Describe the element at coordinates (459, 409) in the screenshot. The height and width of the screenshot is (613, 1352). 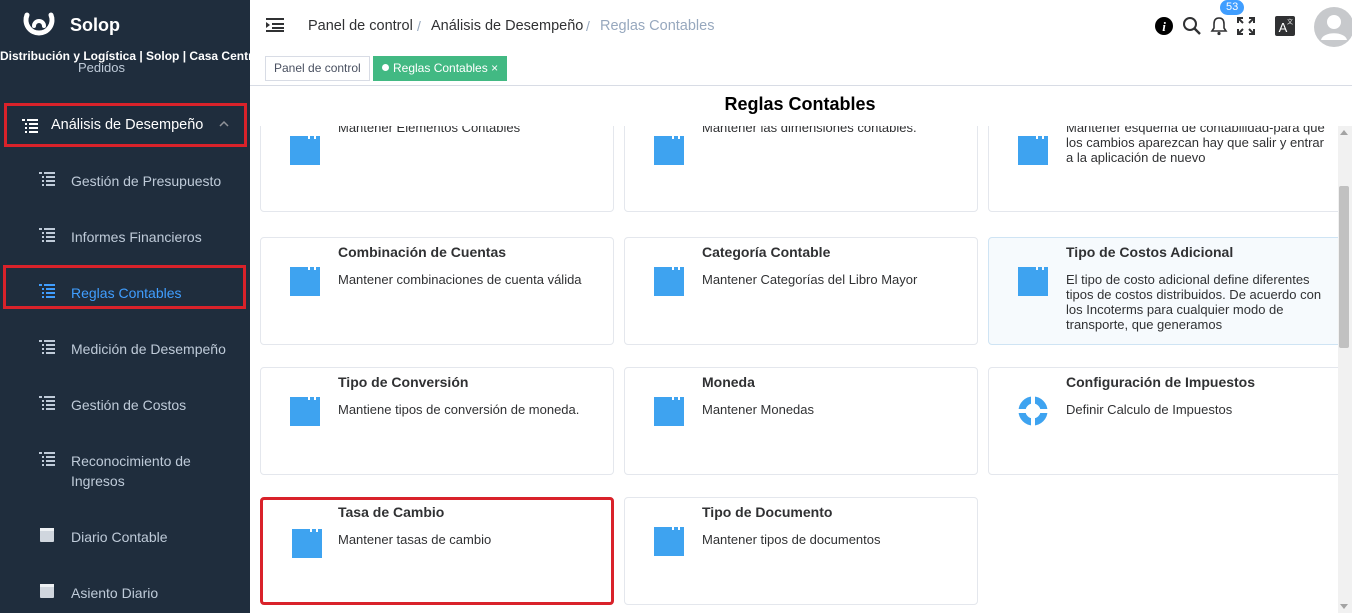
I see `card-description: Mantiene tipos de conversión de moneda.` at that location.